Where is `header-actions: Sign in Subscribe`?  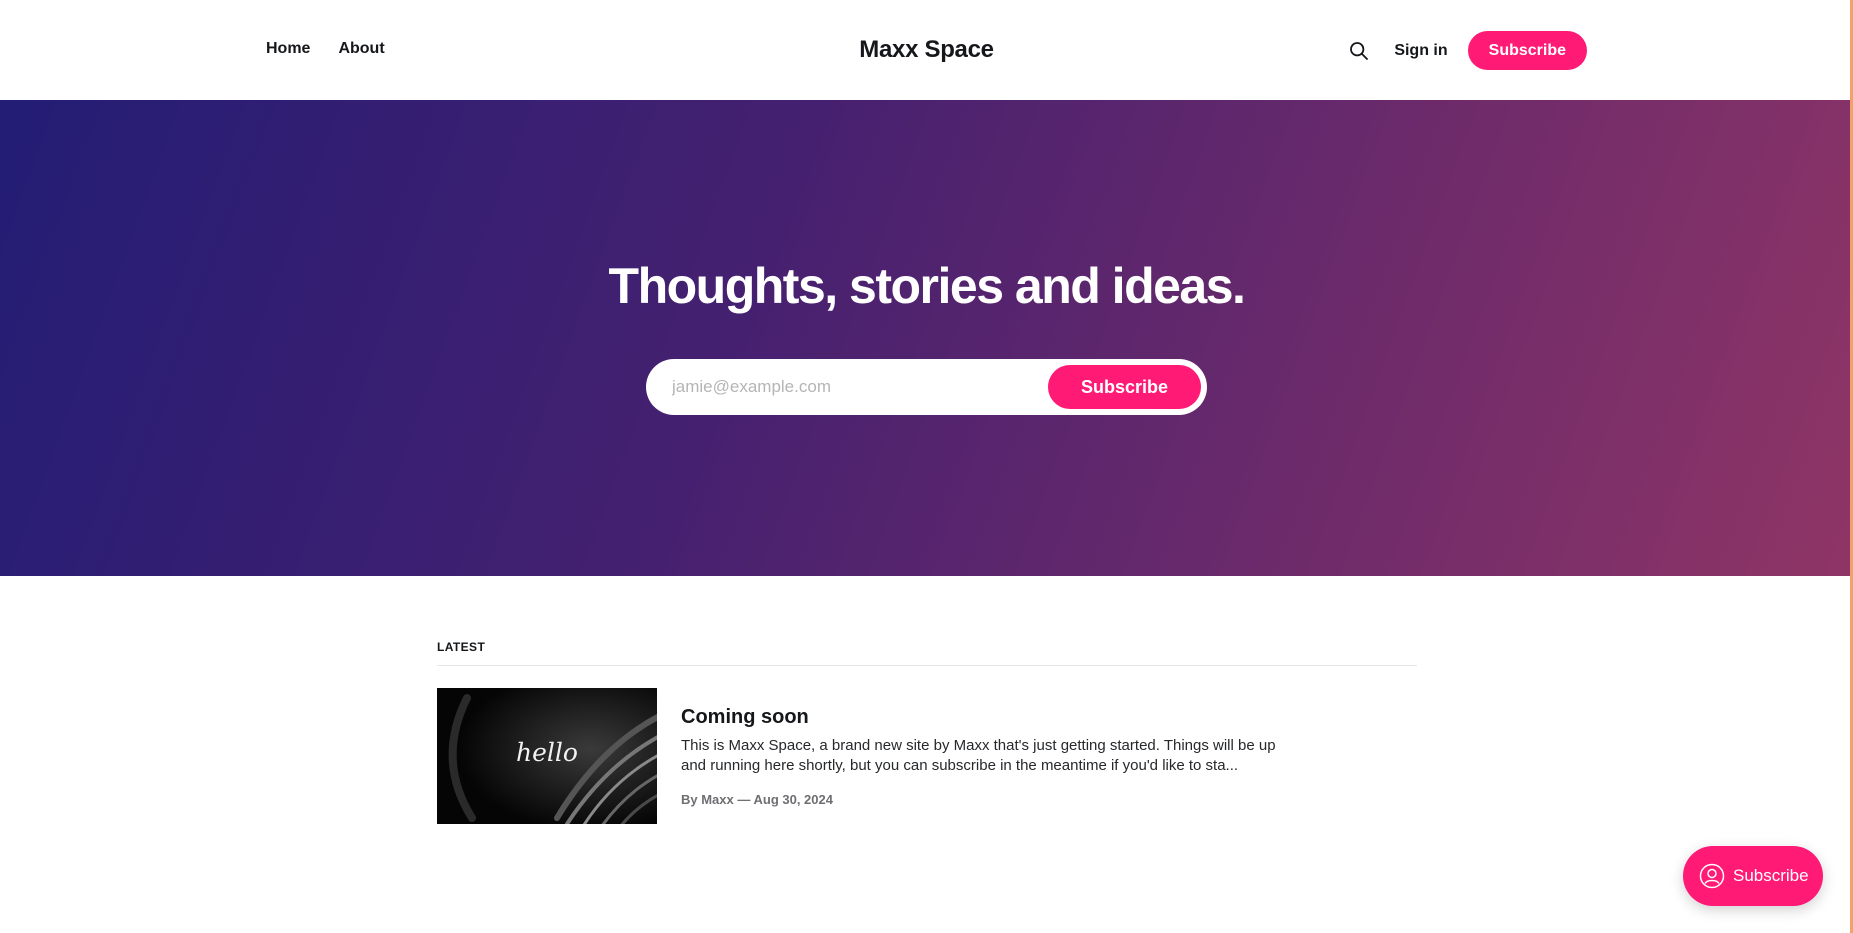 header-actions: Sign in Subscribe is located at coordinates (1463, 50).